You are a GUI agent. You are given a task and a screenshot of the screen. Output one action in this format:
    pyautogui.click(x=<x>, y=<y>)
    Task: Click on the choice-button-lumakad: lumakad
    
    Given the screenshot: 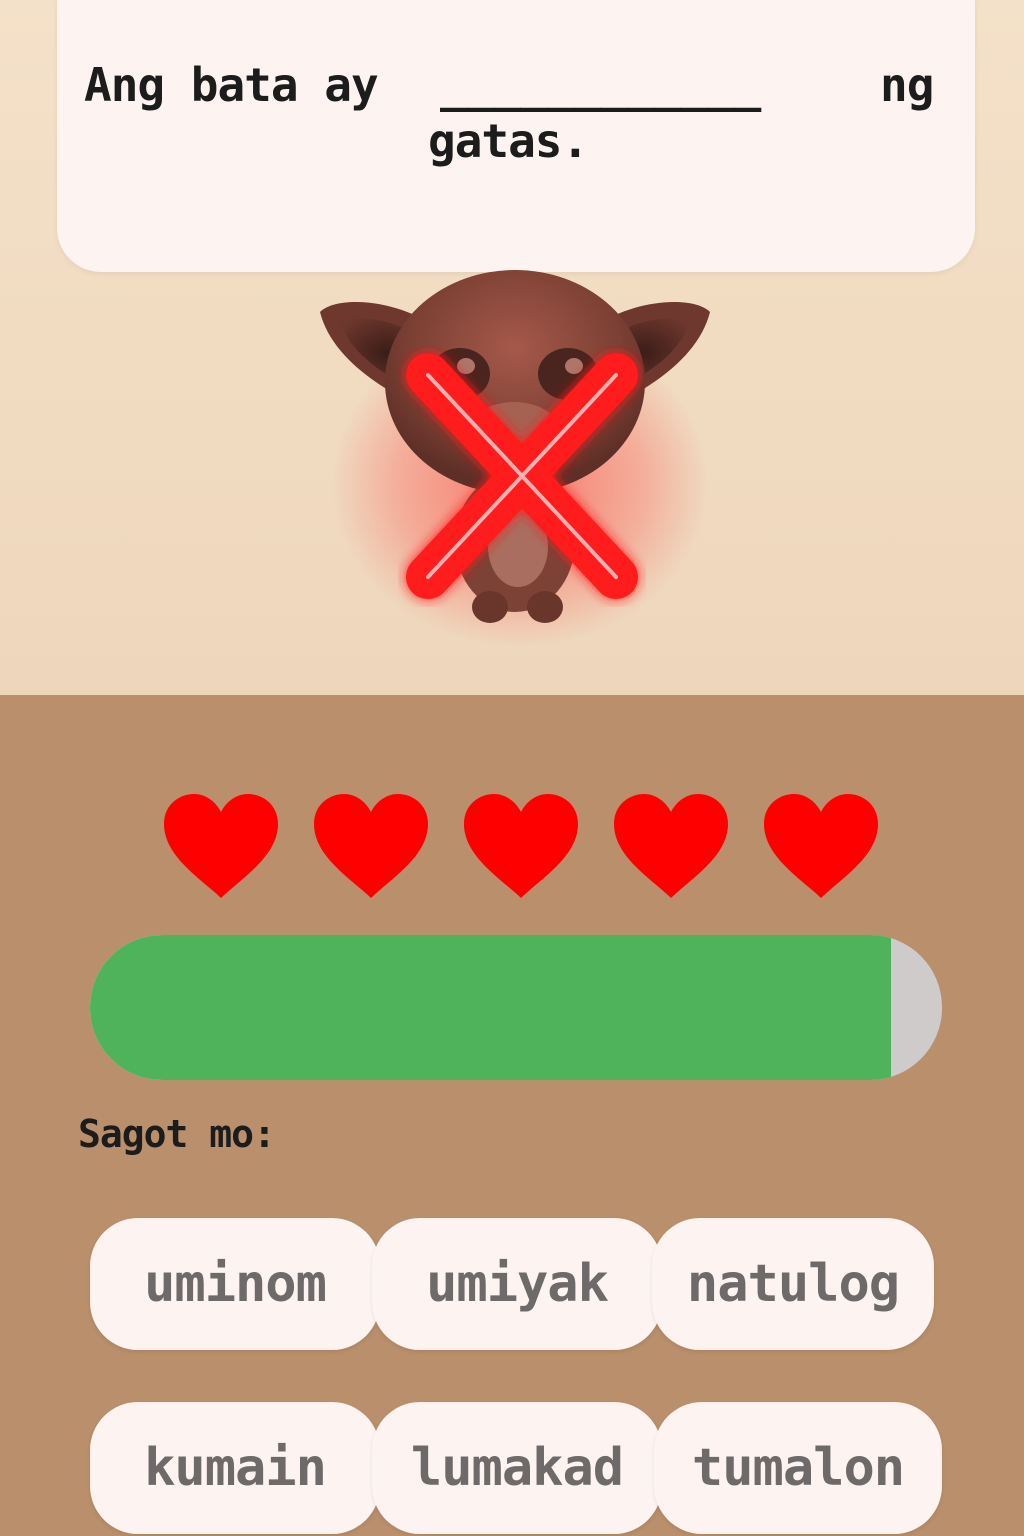 What is the action you would take?
    pyautogui.click(x=517, y=1468)
    